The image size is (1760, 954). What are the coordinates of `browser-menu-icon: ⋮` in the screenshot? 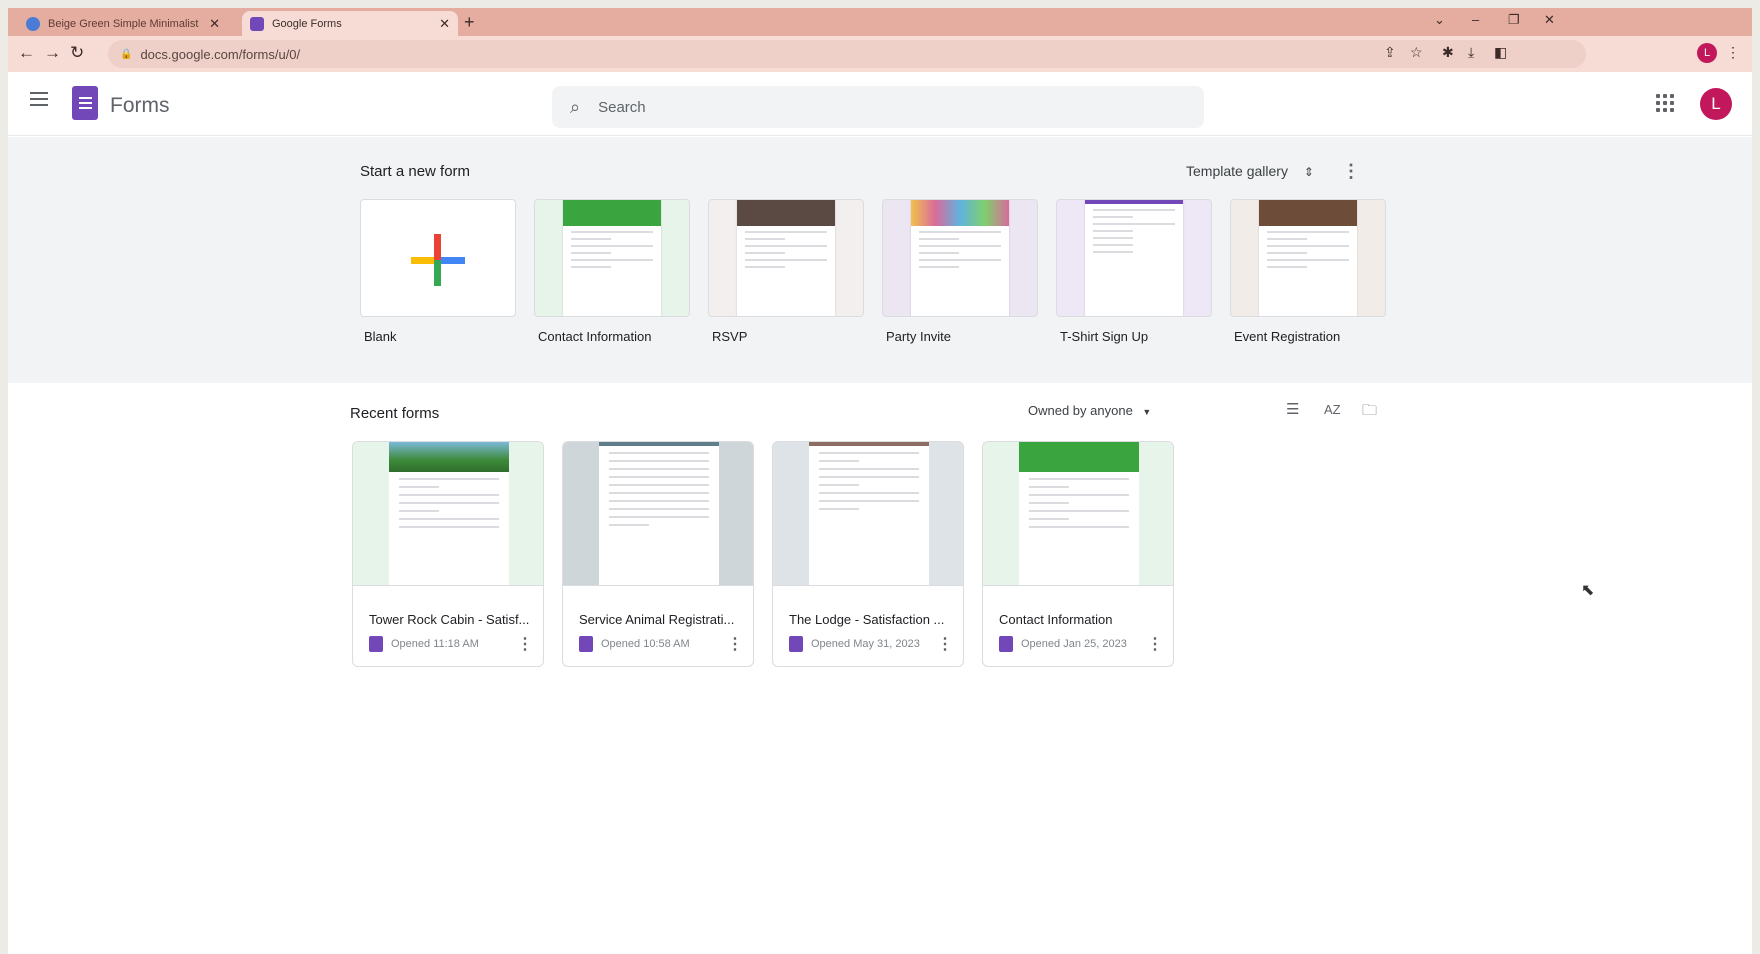 It's located at (1733, 52).